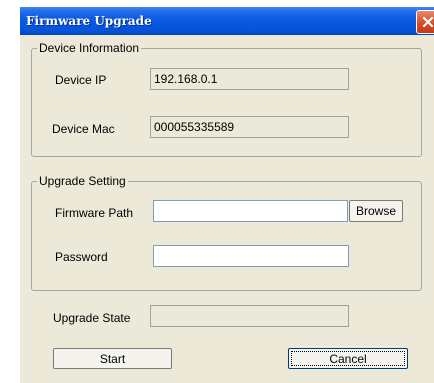  Describe the element at coordinates (83, 129) in the screenshot. I see `device-mac-label: Device Mac` at that location.